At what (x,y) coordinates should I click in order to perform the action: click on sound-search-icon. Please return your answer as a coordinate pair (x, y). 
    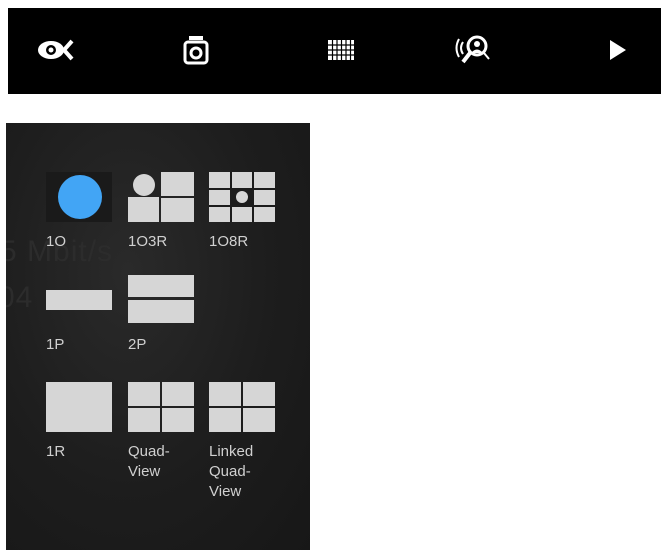
    Looking at the image, I should click on (472, 49).